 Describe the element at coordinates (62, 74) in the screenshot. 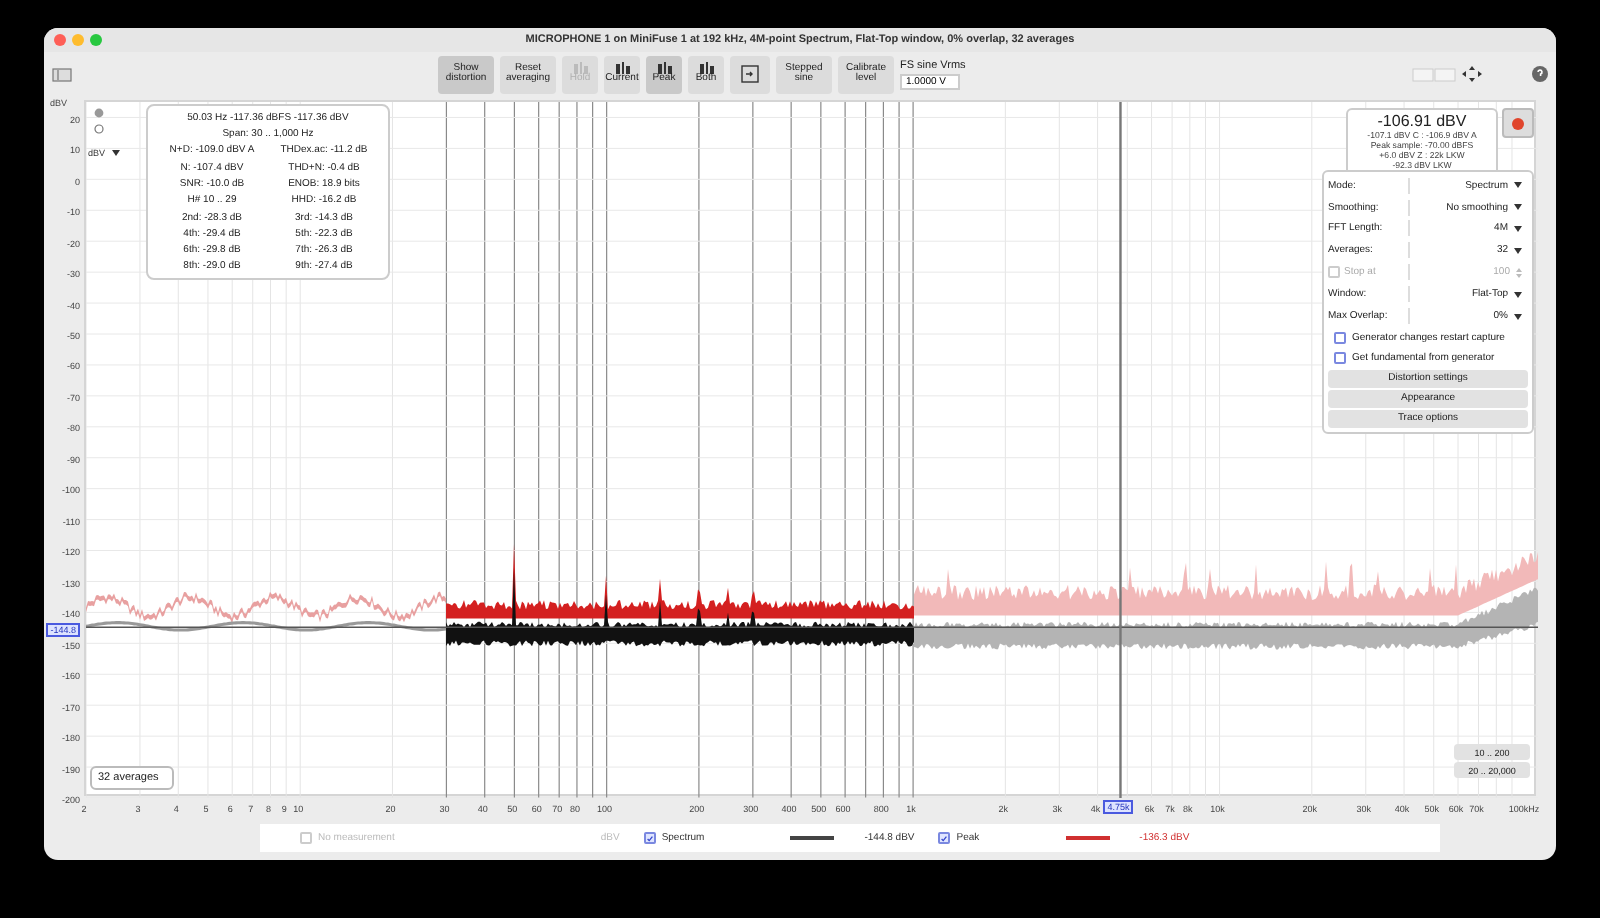

I see `sidebar-icon` at that location.